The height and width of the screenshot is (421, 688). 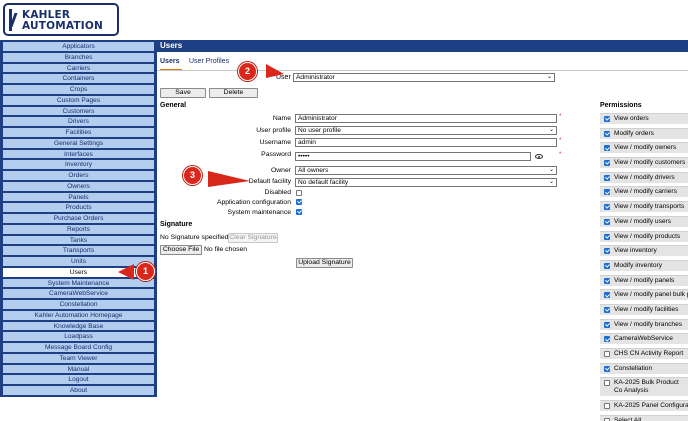 What do you see at coordinates (78, 154) in the screenshot?
I see `sidebar-item-interfaces: Interfaces` at bounding box center [78, 154].